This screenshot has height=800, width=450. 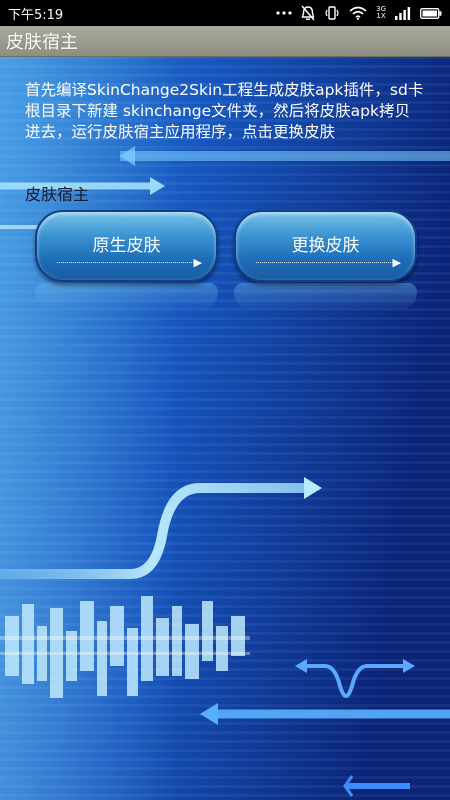 I want to click on change-skin-button: 更换皮肤 ▶, so click(x=325, y=246).